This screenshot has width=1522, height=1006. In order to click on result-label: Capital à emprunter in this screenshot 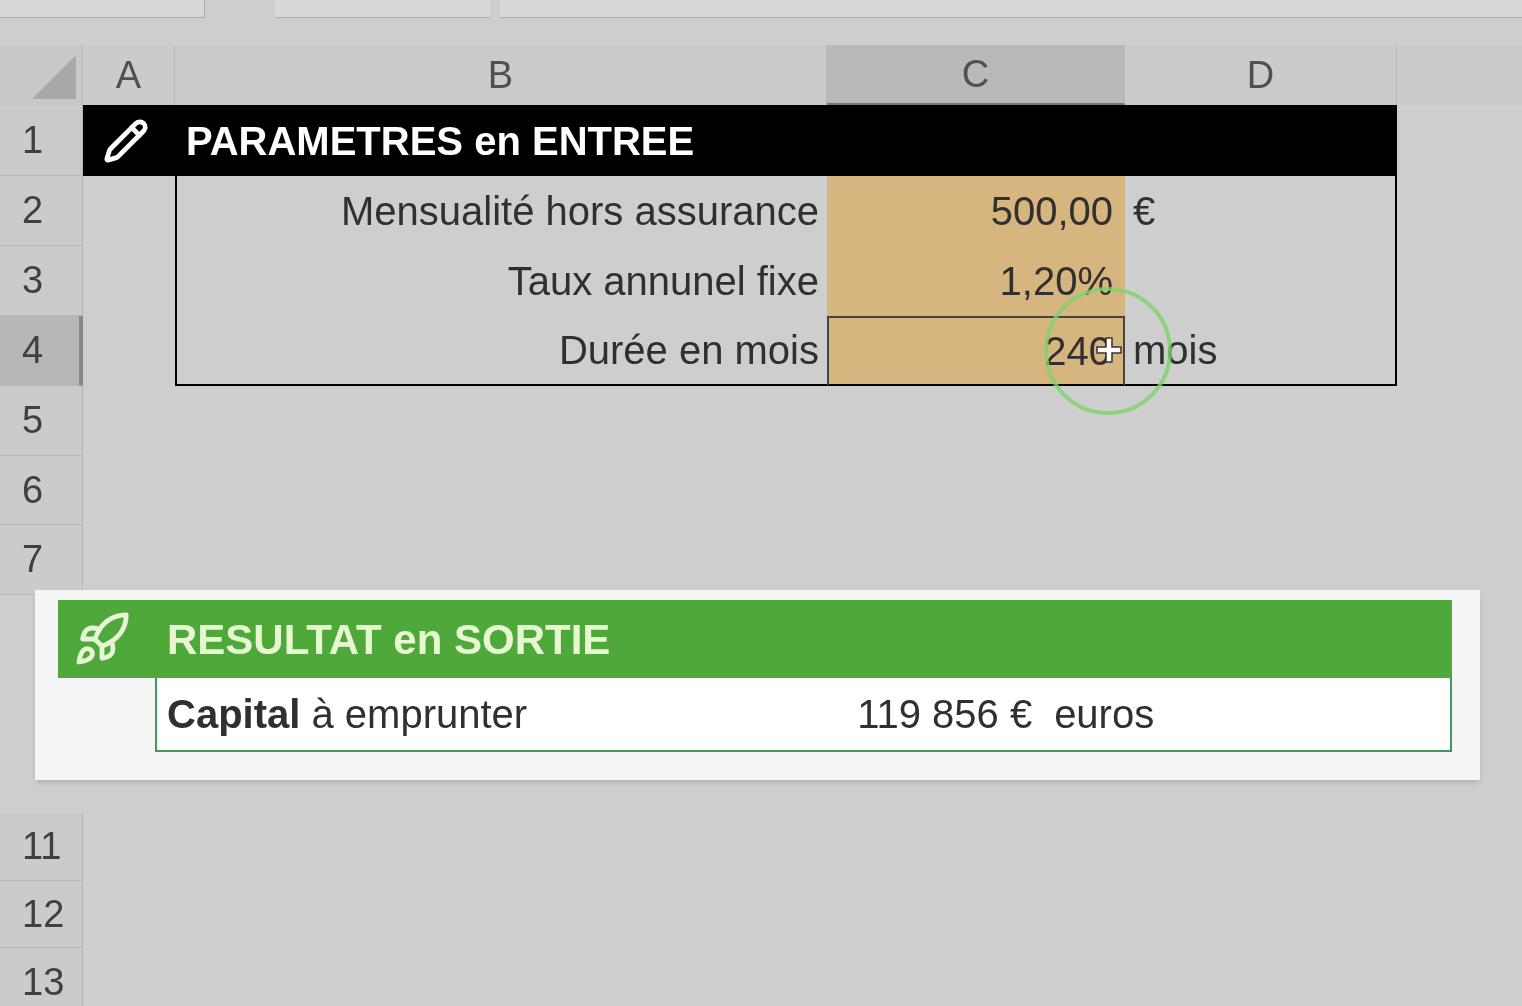, I will do `click(347, 714)`.